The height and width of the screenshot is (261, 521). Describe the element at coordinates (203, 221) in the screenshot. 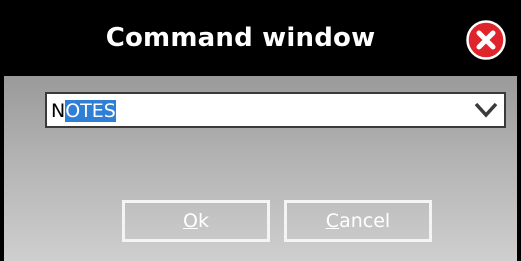

I see `ok-label-rest: k` at that location.